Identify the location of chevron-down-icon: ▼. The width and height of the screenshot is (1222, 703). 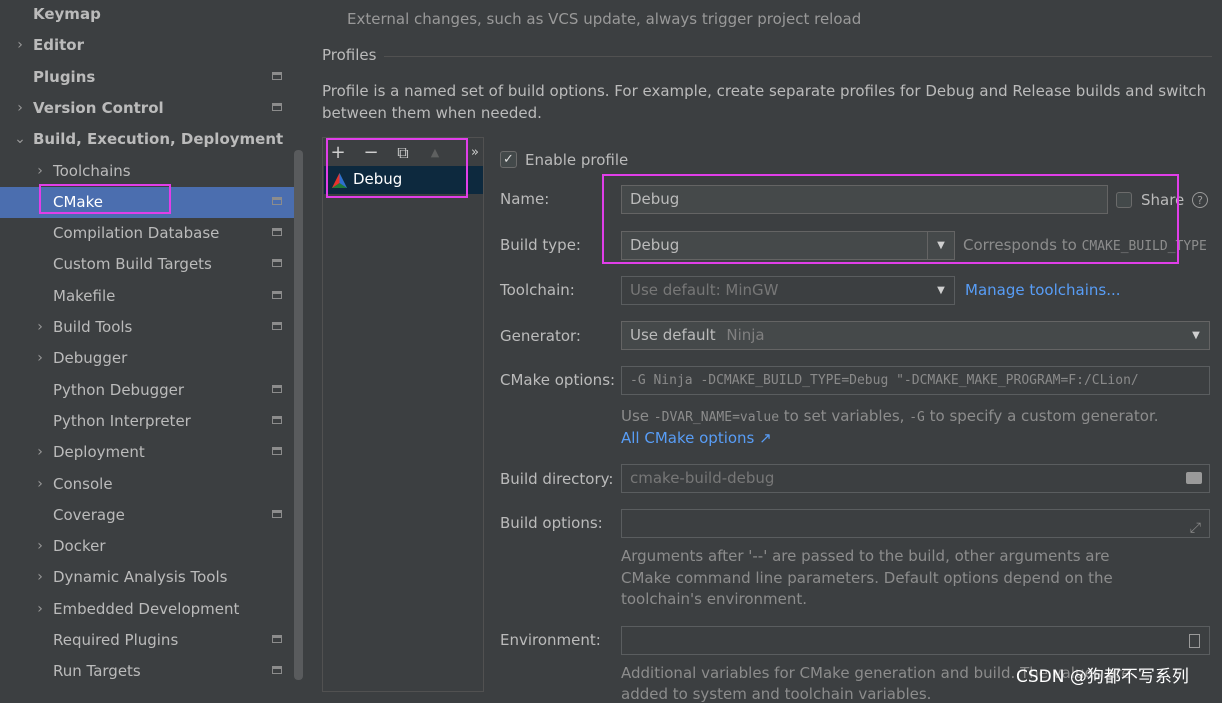
(1196, 335).